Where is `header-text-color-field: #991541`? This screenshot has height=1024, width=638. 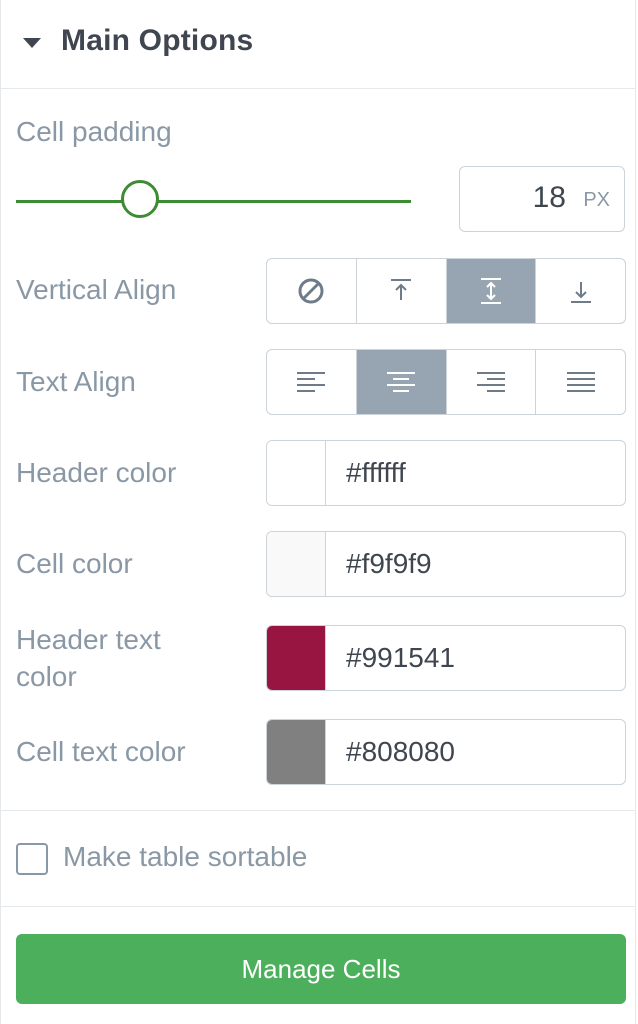
header-text-color-field: #991541 is located at coordinates (446, 658).